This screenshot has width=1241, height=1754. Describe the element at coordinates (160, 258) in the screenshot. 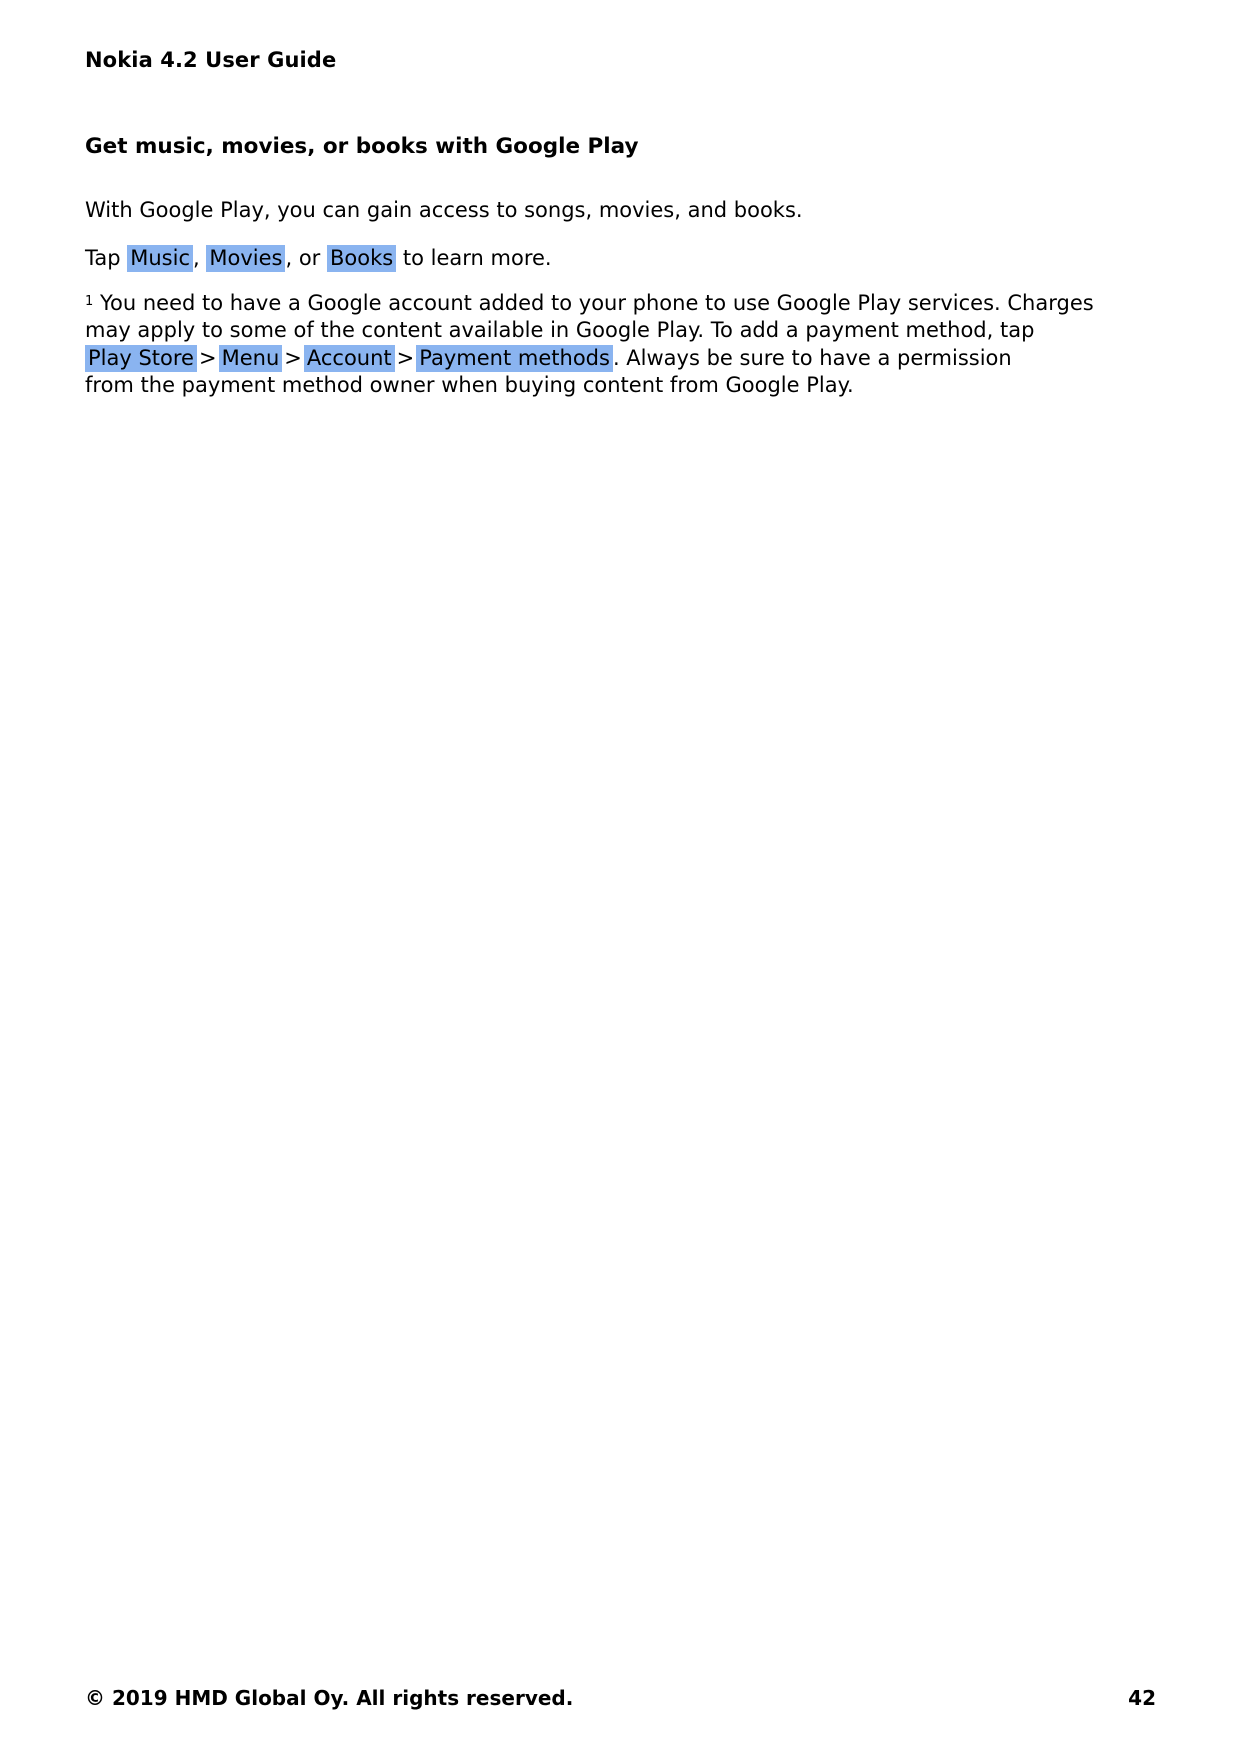

I see `ui-label-music: Music` at that location.